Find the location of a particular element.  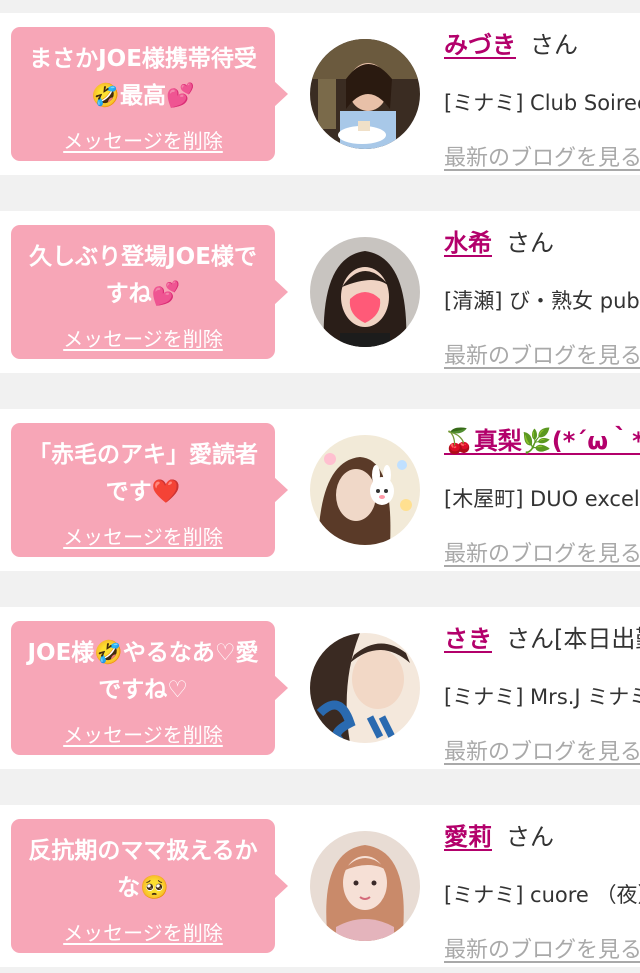

cast-name-link: 愛莉 is located at coordinates (468, 837).